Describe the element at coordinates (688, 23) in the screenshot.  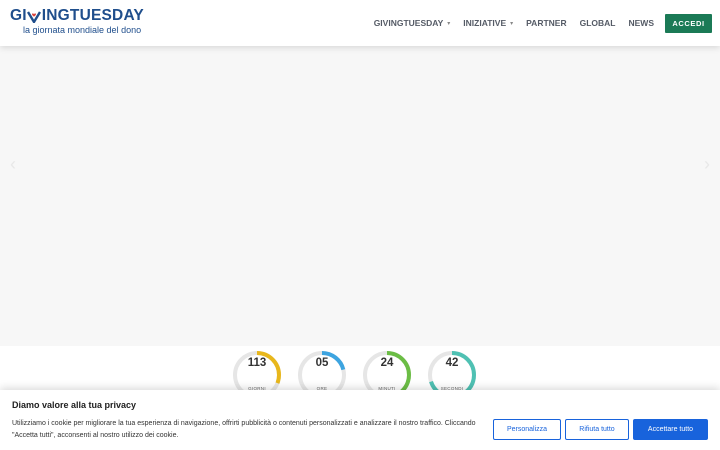
I see `login-button: ACCEDI` at that location.